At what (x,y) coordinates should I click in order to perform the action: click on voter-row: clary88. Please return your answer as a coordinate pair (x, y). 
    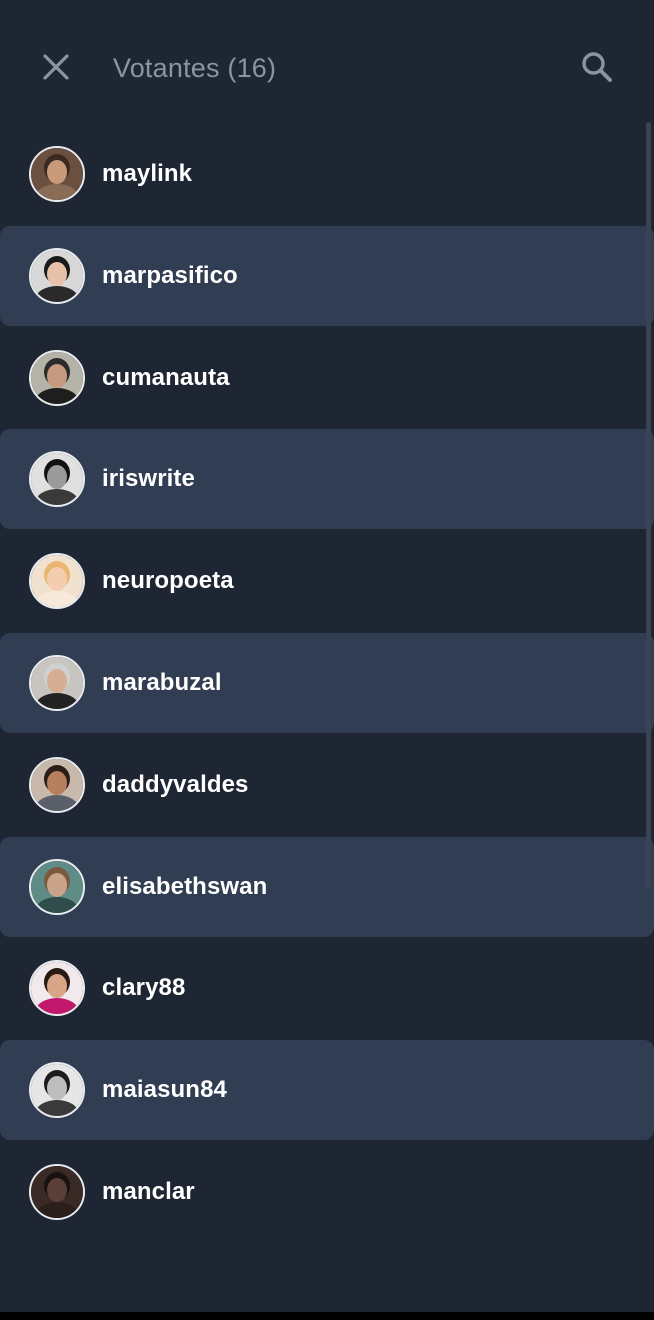
    Looking at the image, I should click on (327, 988).